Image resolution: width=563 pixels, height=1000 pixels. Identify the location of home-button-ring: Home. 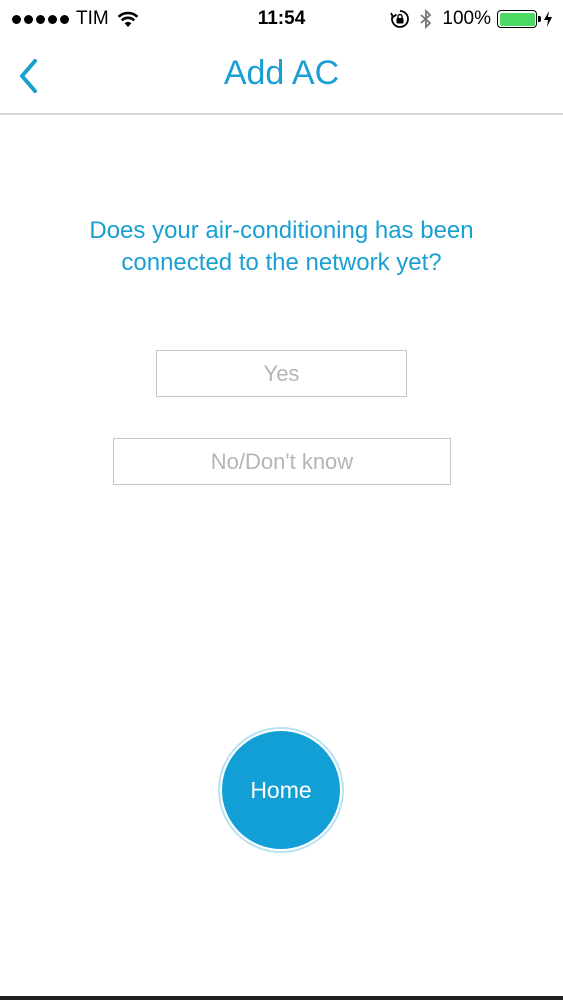
(281, 790).